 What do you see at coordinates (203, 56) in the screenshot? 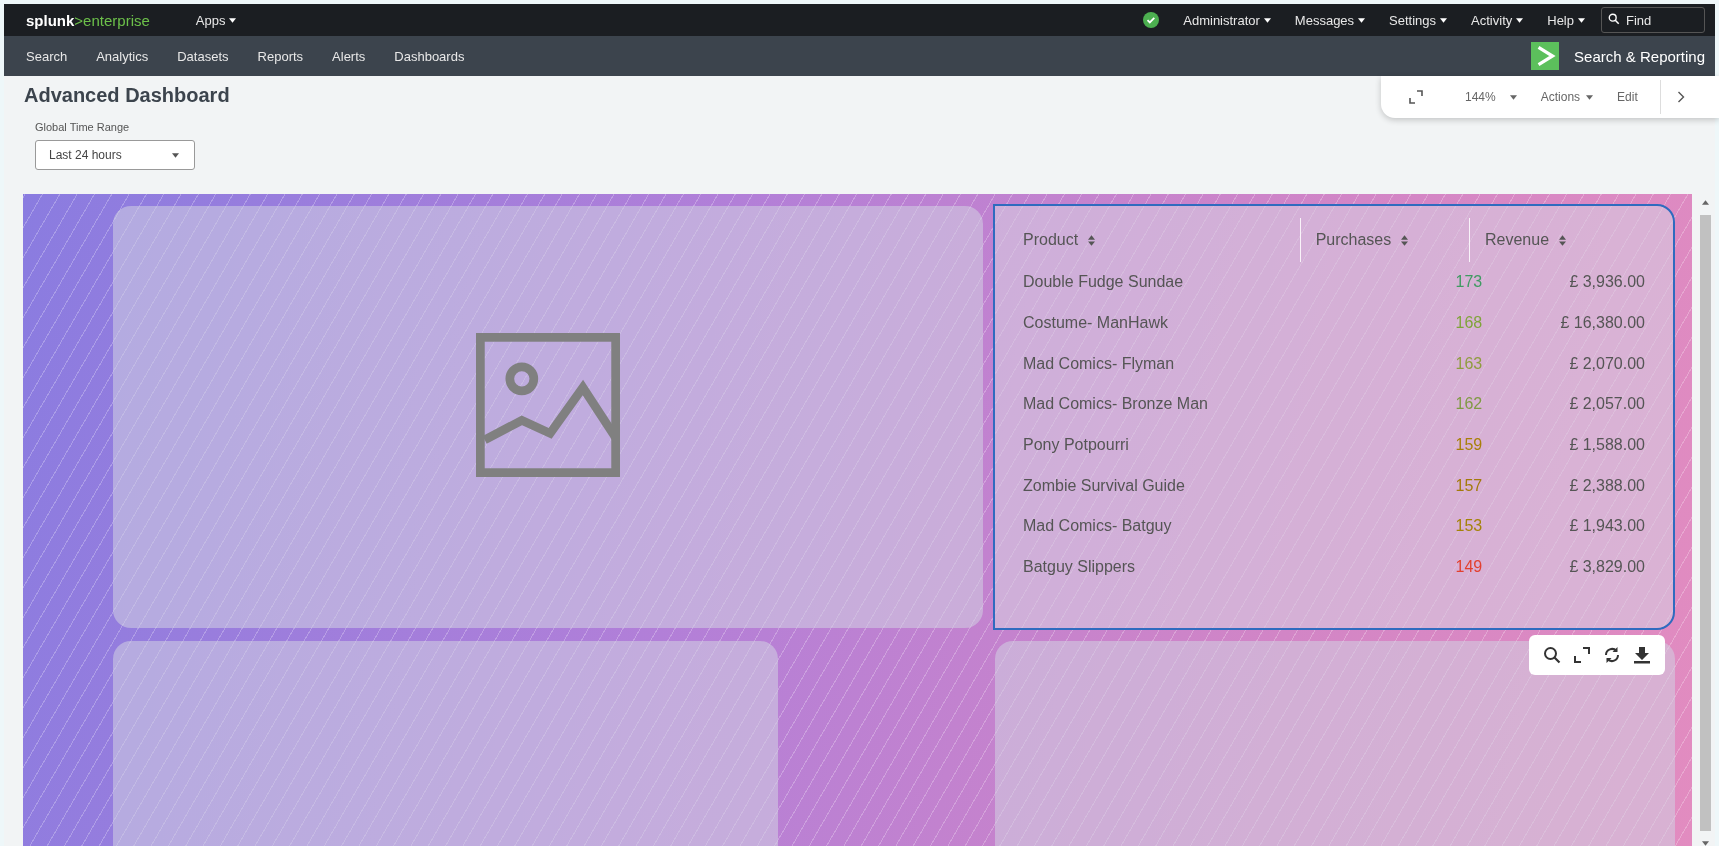
I see `nav-link: Datasets` at bounding box center [203, 56].